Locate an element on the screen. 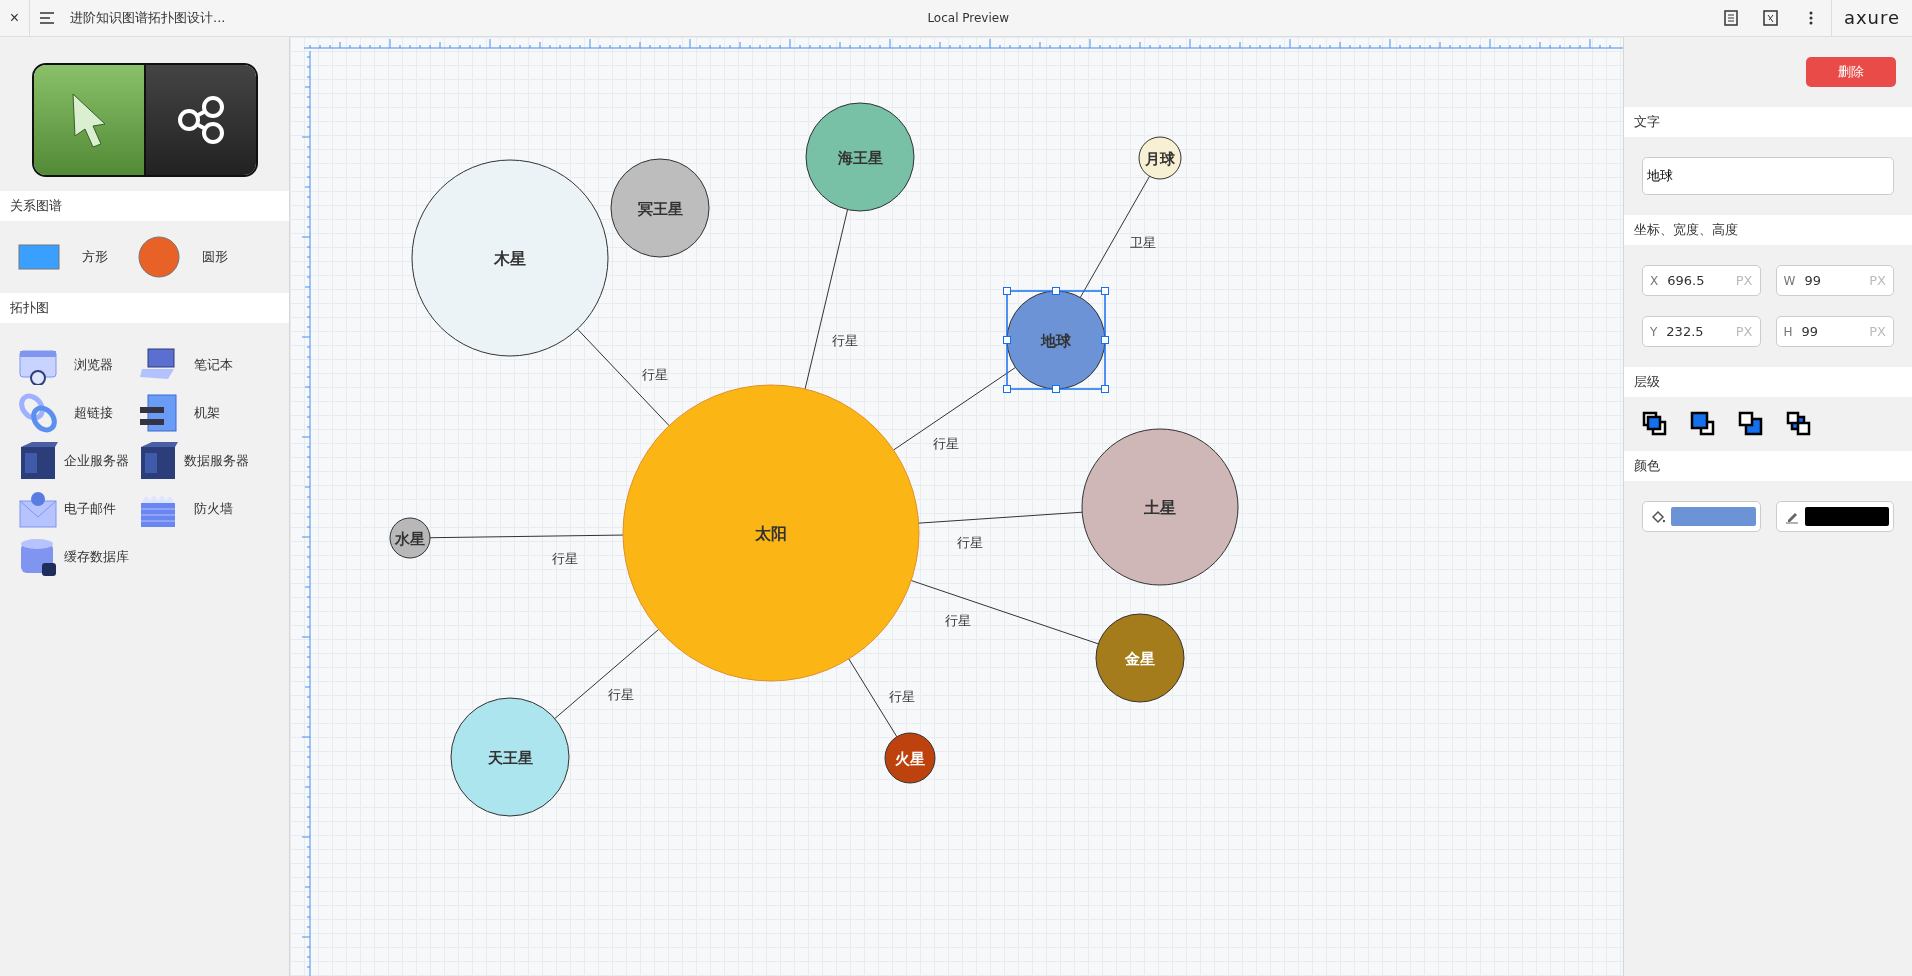  node-label: 天王星 is located at coordinates (510, 758).